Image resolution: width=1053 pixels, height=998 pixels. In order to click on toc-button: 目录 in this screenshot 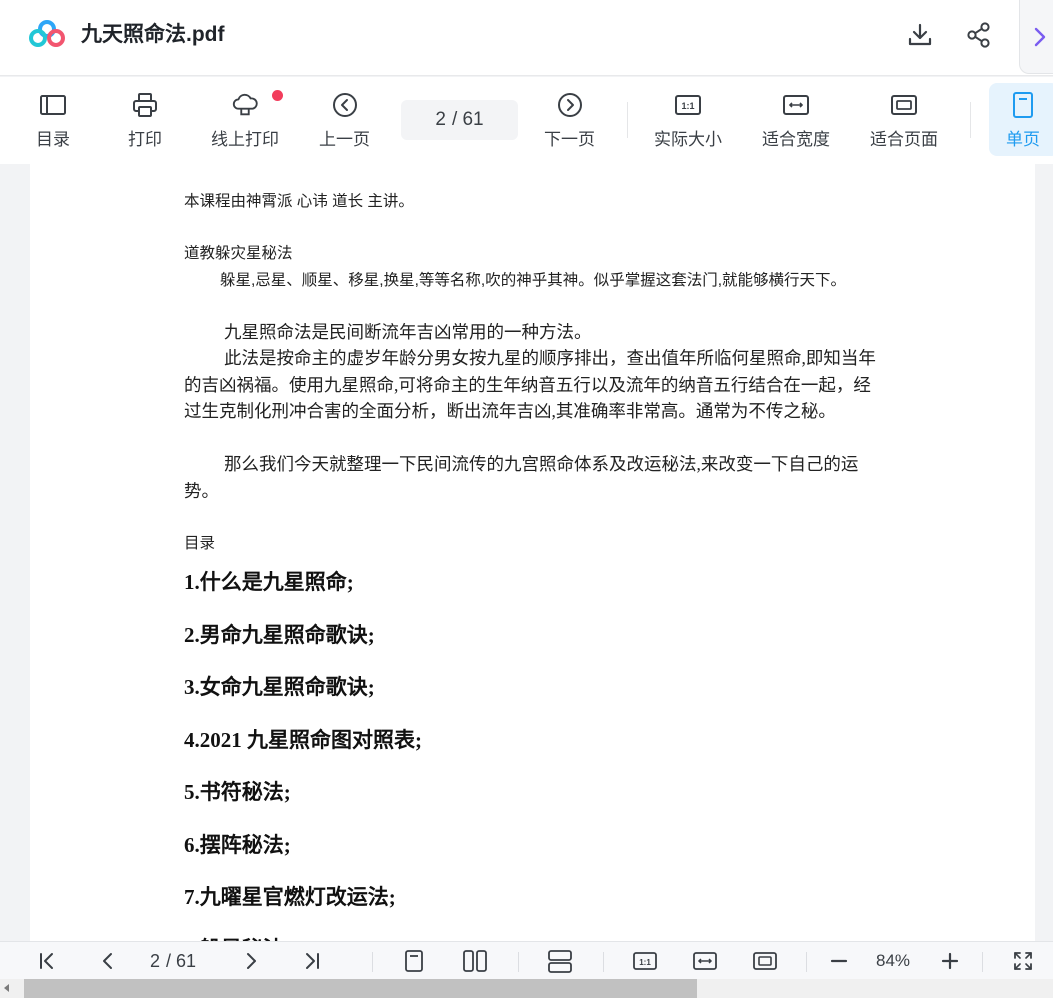, I will do `click(53, 121)`.